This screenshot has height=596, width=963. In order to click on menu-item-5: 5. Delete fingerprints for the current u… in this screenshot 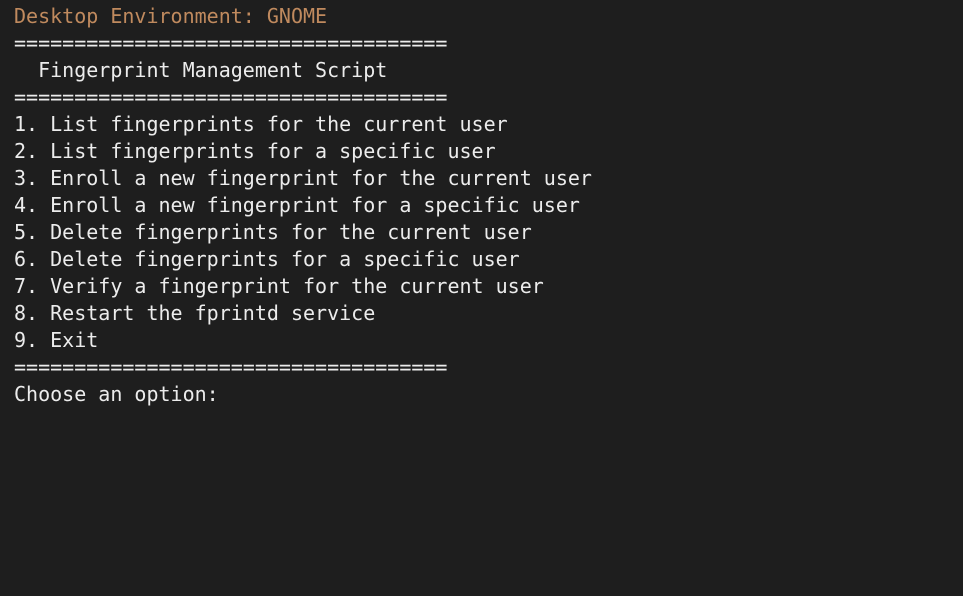, I will do `click(273, 232)`.